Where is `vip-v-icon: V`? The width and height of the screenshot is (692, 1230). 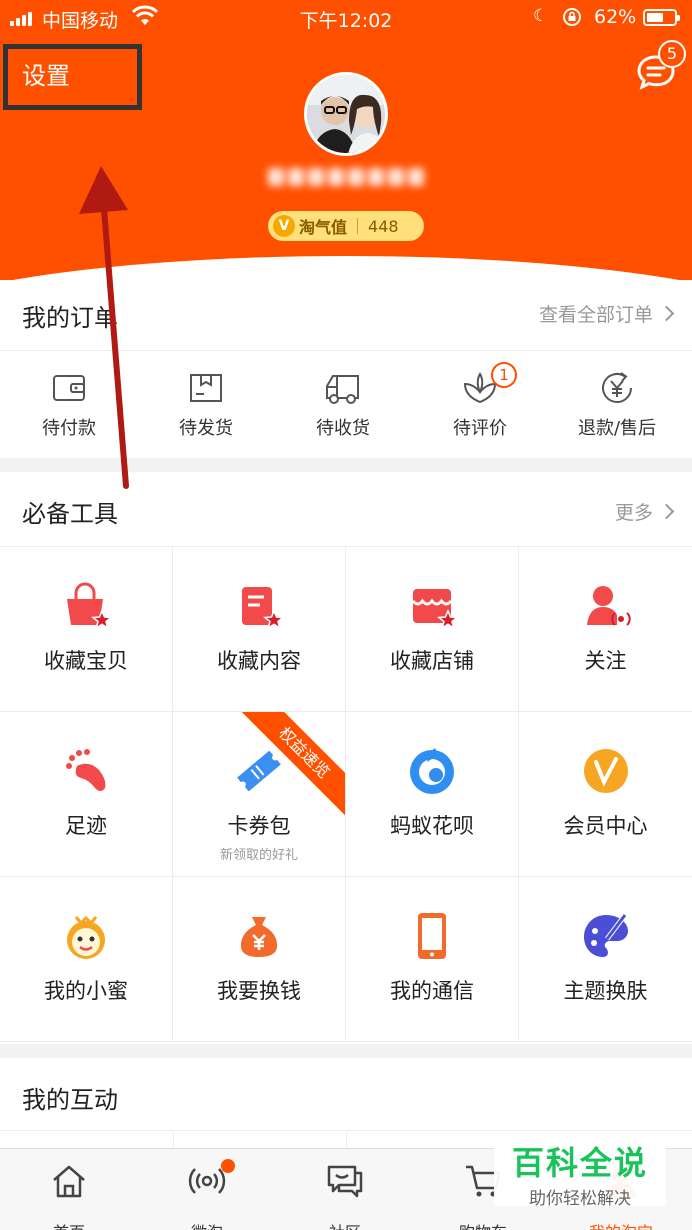
vip-v-icon: V is located at coordinates (284, 226).